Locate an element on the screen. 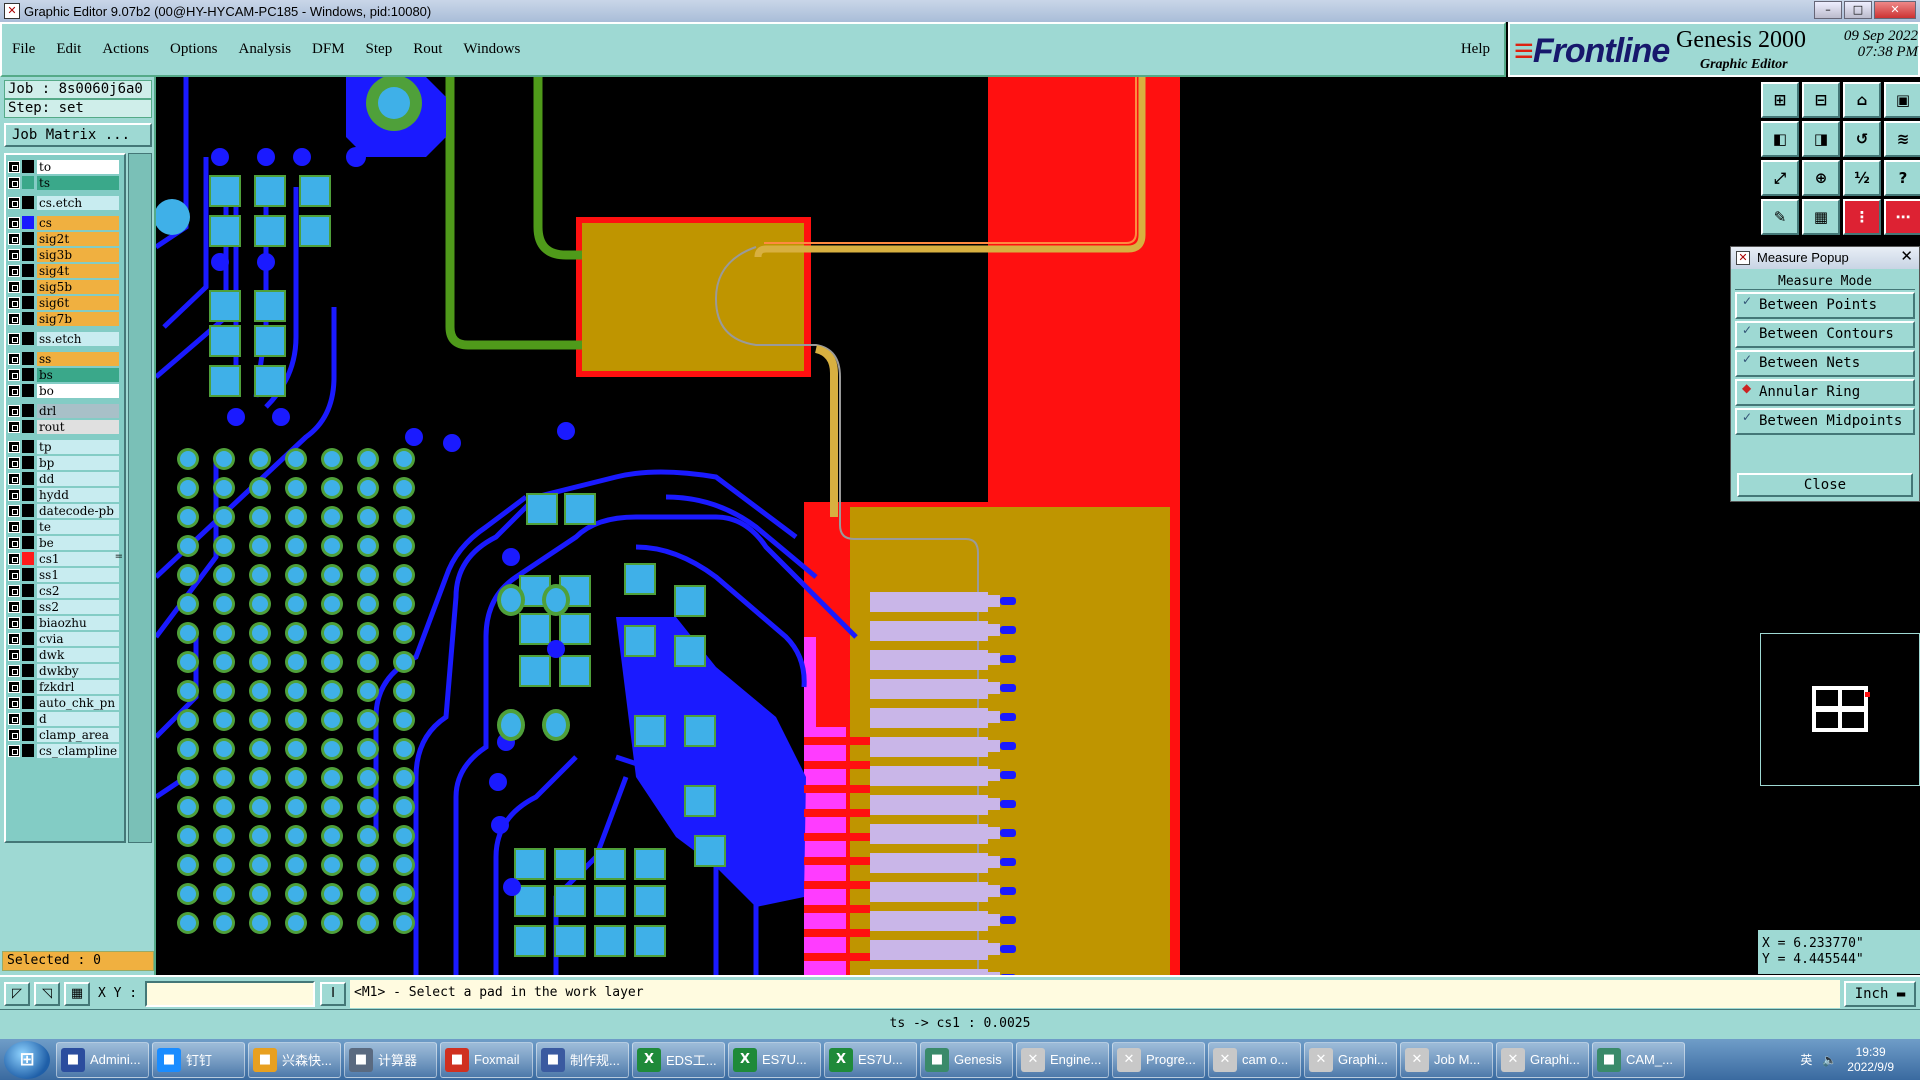 The image size is (1920, 1080). layer-name: to is located at coordinates (78, 166).